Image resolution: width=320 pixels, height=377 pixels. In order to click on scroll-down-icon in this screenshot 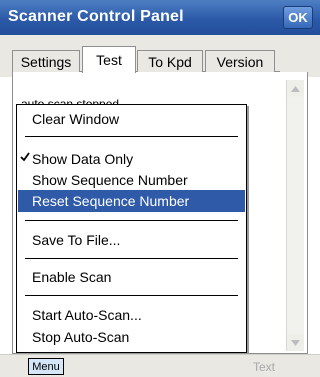, I will do `click(295, 342)`.